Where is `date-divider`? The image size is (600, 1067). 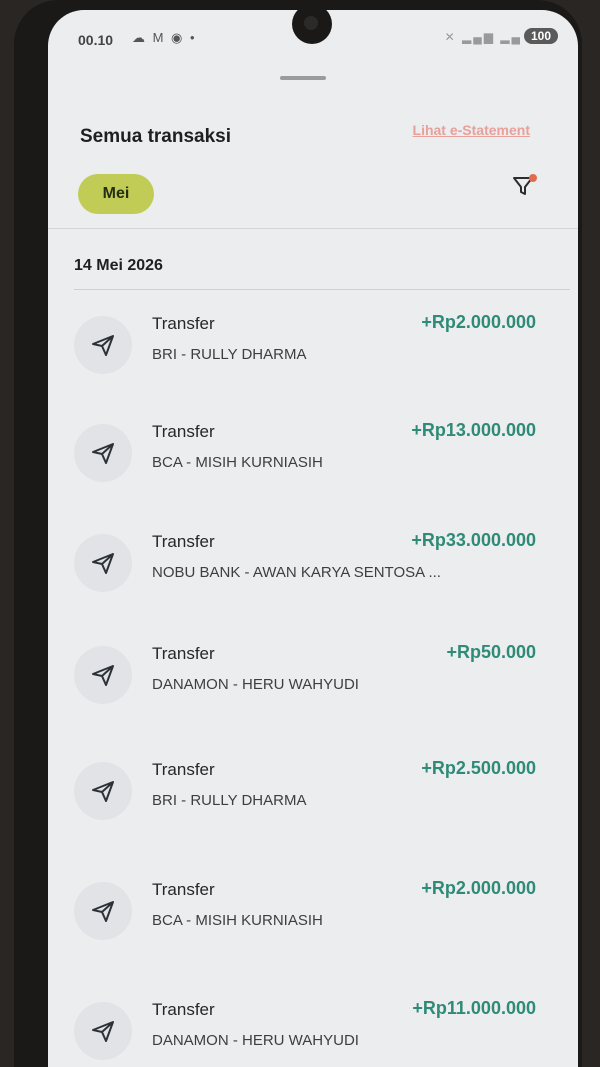
date-divider is located at coordinates (322, 289).